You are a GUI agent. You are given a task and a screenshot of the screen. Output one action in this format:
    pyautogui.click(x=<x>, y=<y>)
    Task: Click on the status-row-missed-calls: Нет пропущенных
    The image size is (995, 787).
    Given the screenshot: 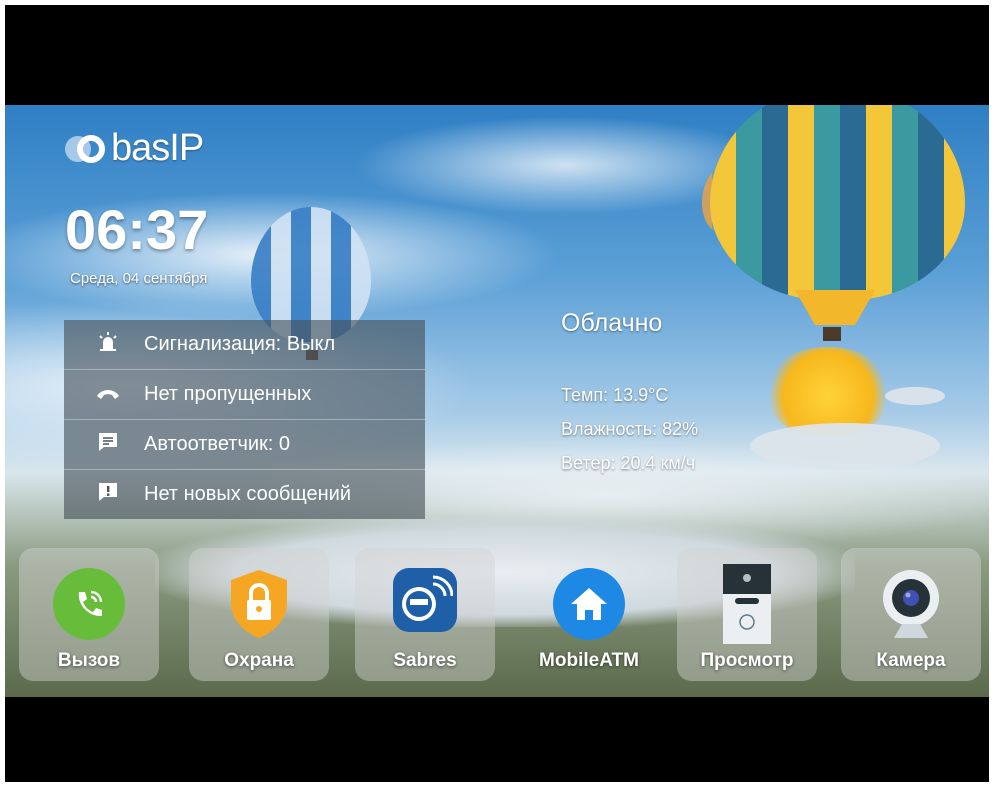 What is the action you would take?
    pyautogui.click(x=244, y=395)
    